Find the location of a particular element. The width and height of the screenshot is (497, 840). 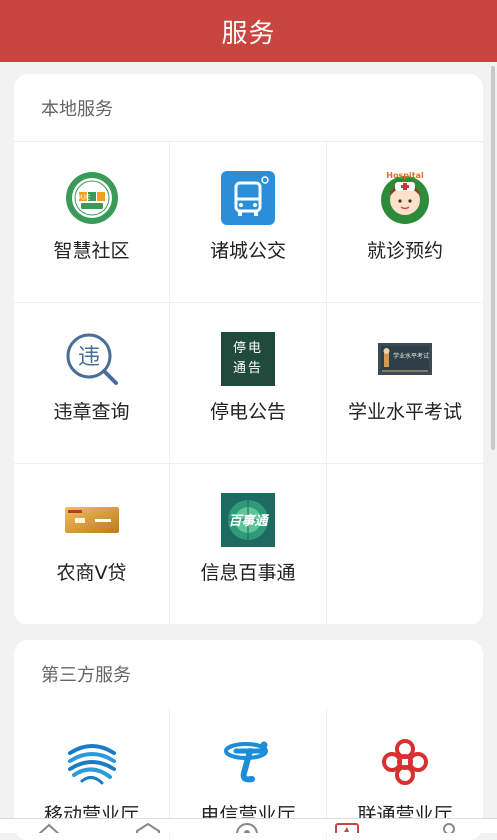

icon-text: 百事通 is located at coordinates (248, 521).